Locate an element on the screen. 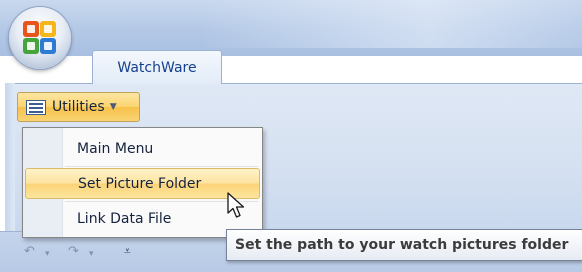 The height and width of the screenshot is (272, 582). tab-watchware: WatchWare is located at coordinates (157, 67).